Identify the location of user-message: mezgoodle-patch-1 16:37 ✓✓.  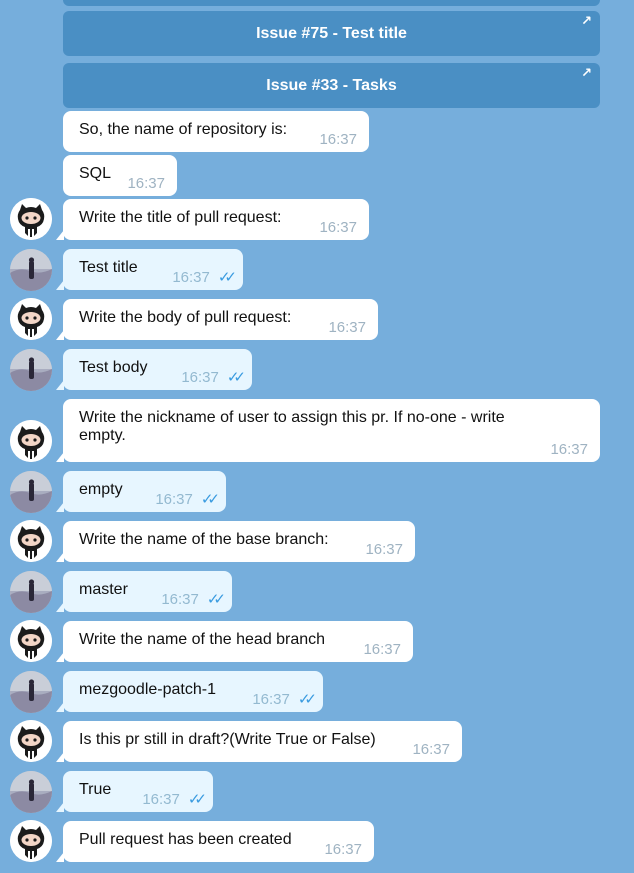
(189, 691).